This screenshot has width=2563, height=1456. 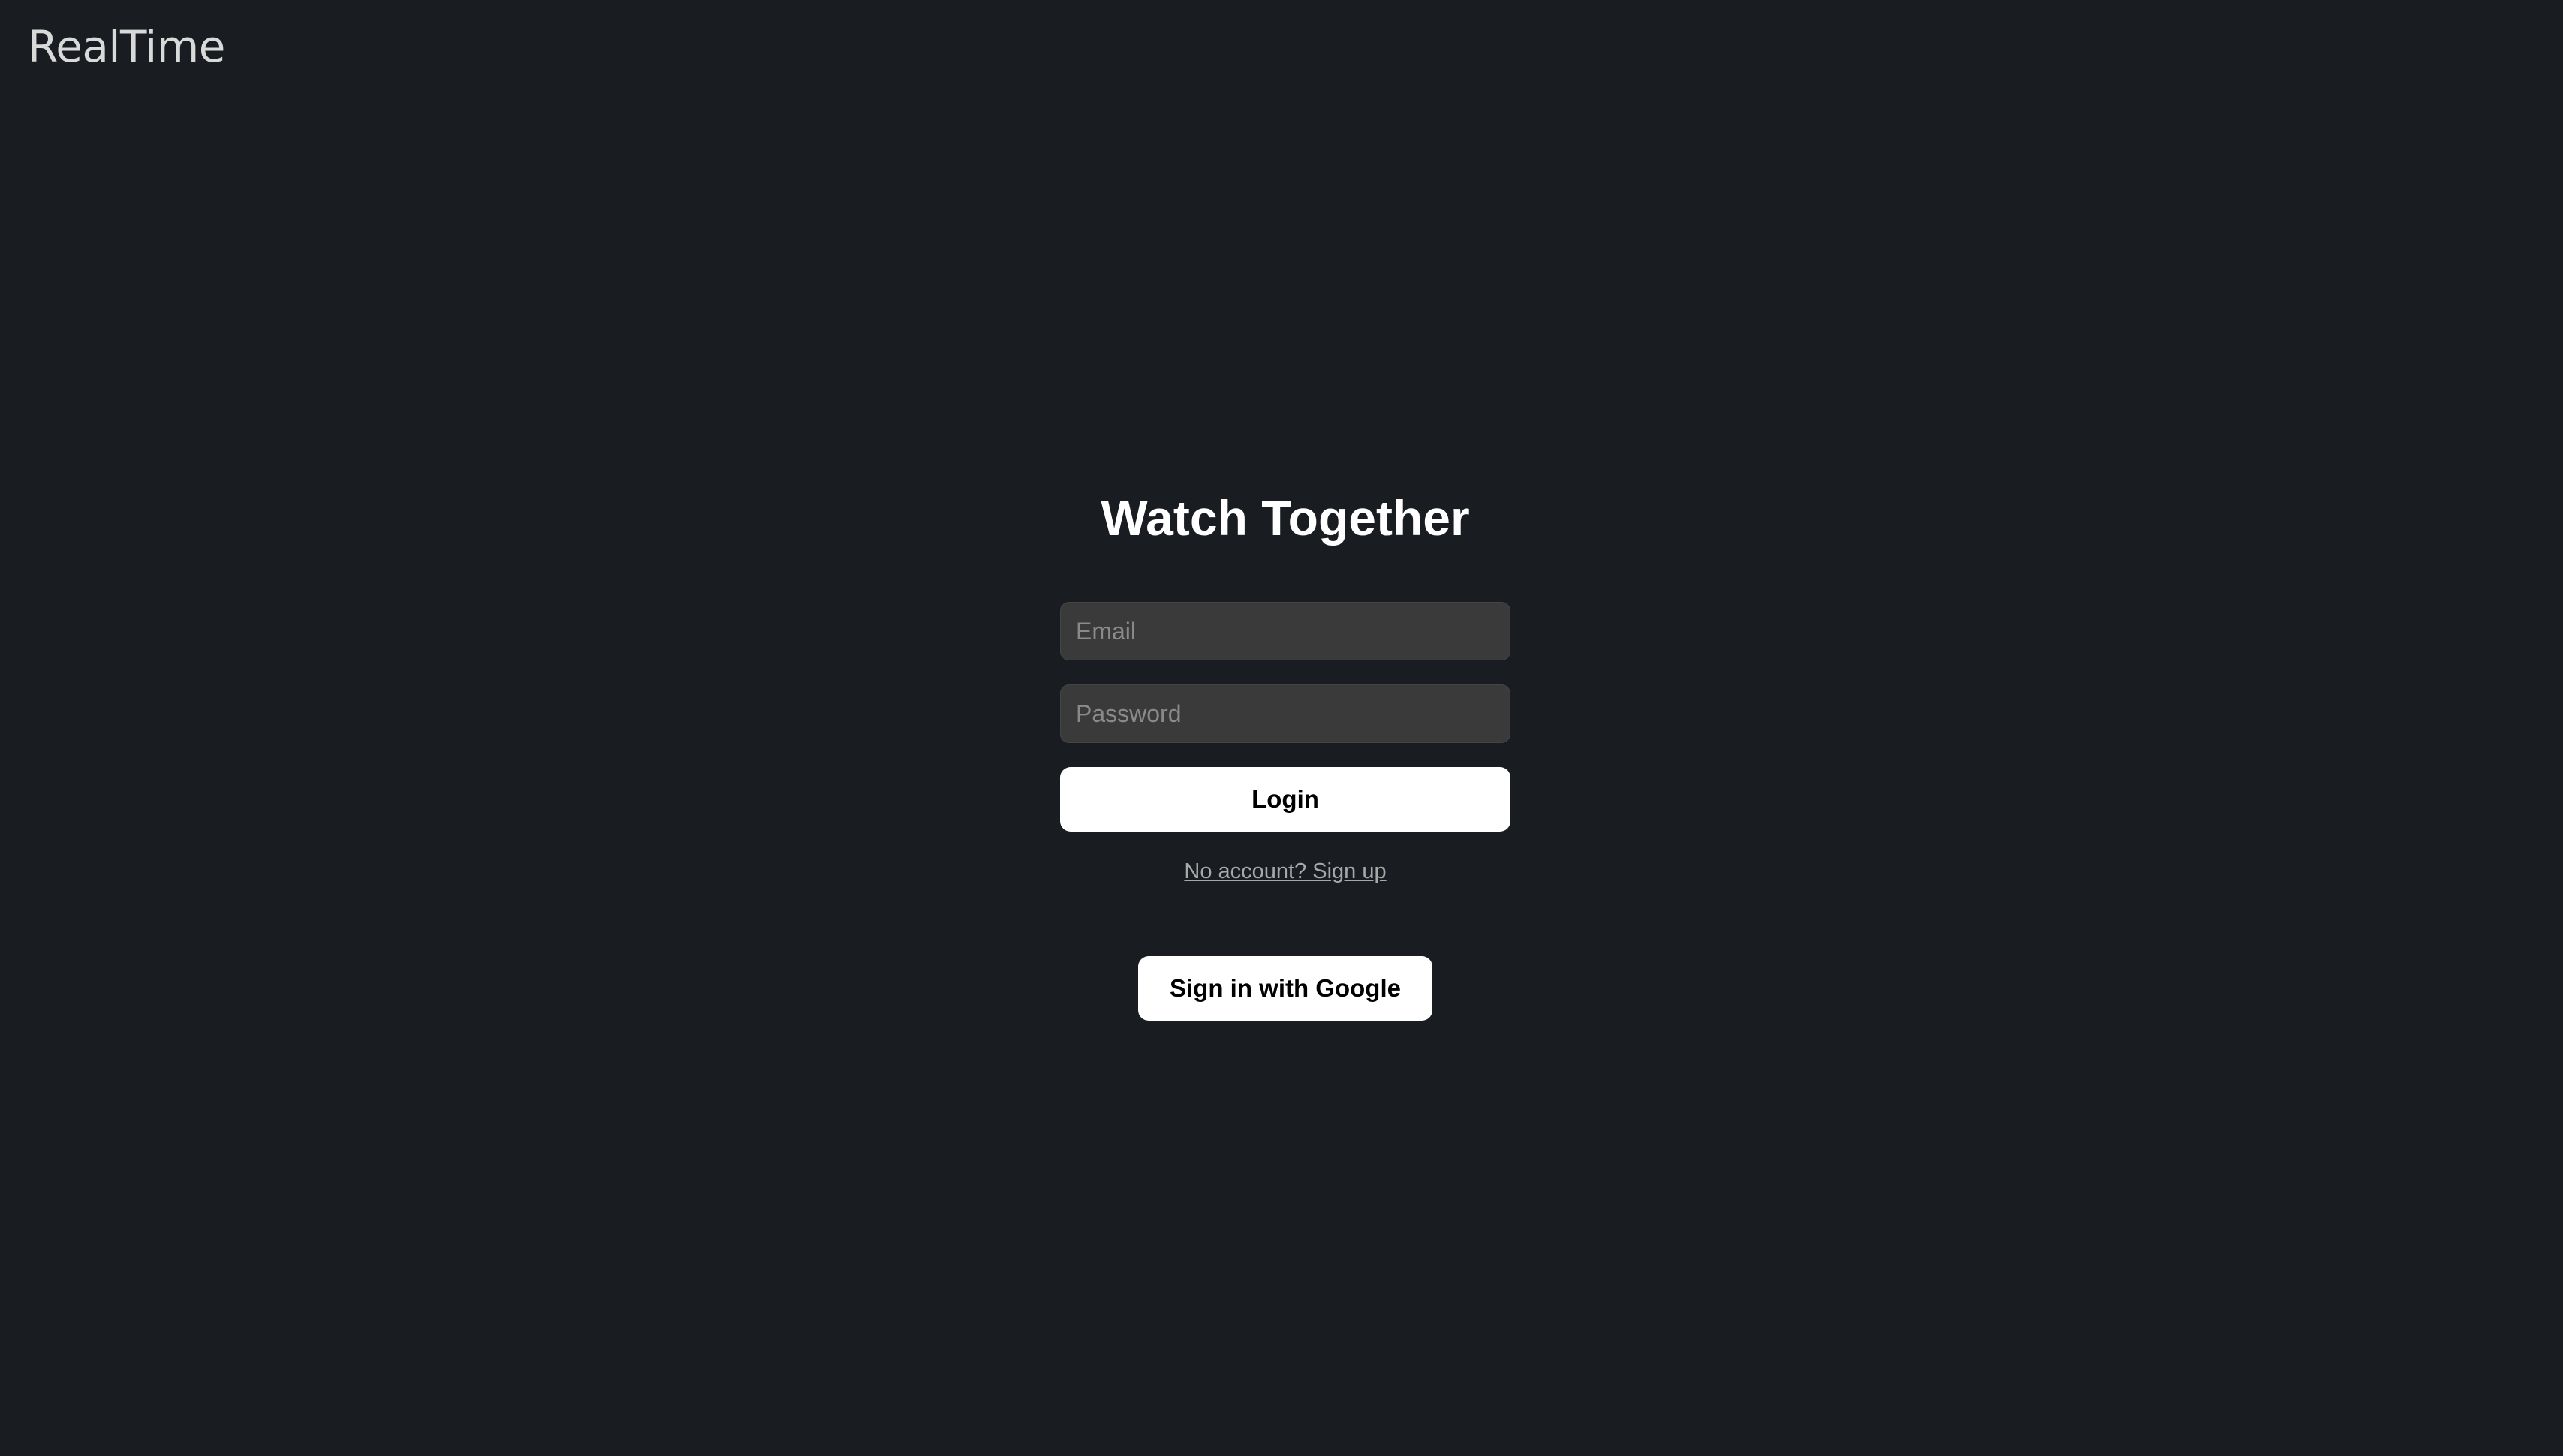 What do you see at coordinates (1285, 799) in the screenshot?
I see `login-button: Login` at bounding box center [1285, 799].